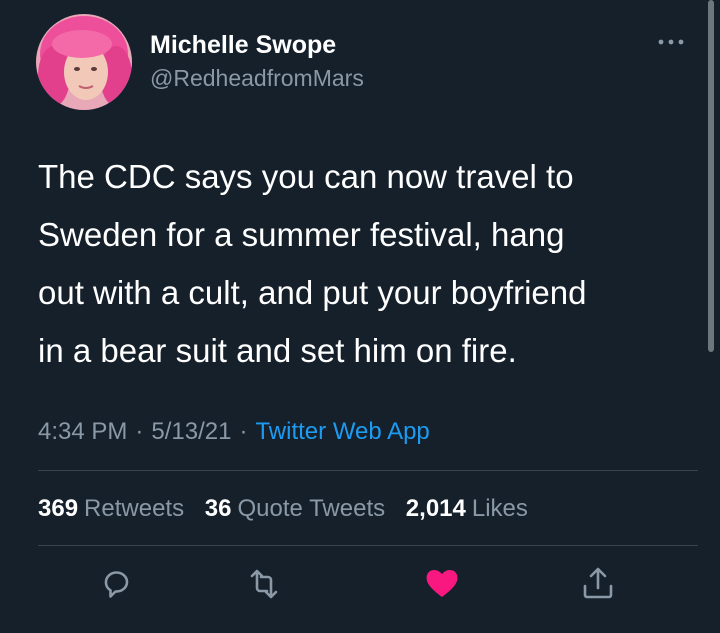 The height and width of the screenshot is (633, 720). I want to click on avatar, so click(84, 62).